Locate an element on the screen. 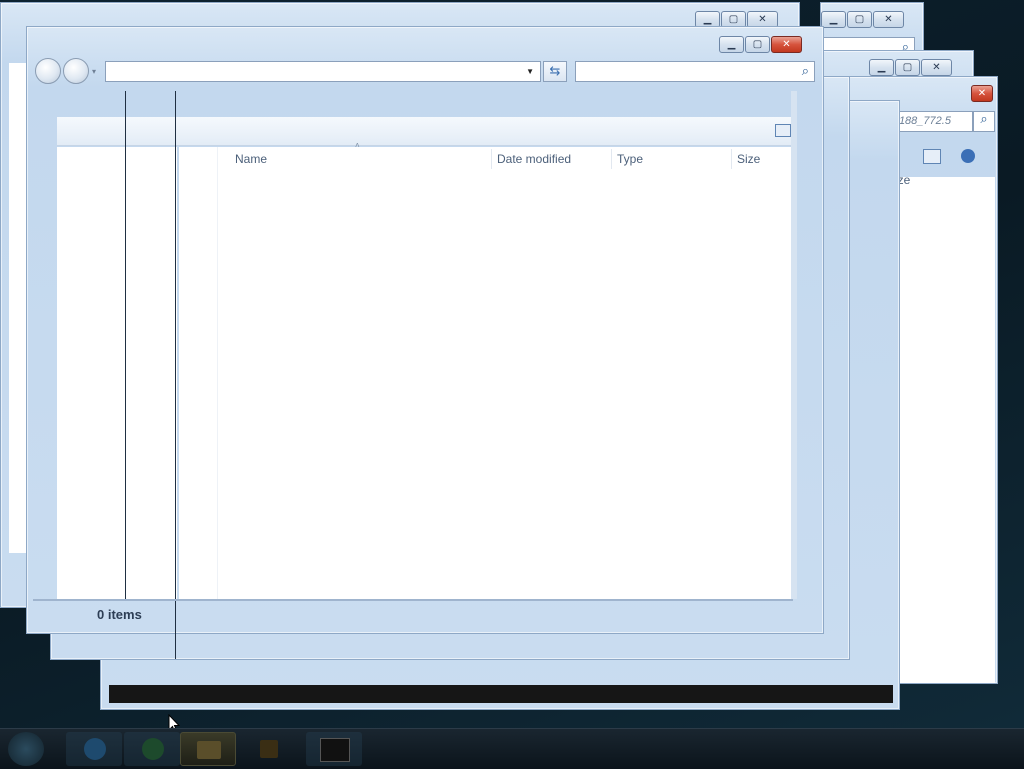 This screenshot has width=1024, height=769. sort-ascending-icon: ˄ is located at coordinates (357, 145).